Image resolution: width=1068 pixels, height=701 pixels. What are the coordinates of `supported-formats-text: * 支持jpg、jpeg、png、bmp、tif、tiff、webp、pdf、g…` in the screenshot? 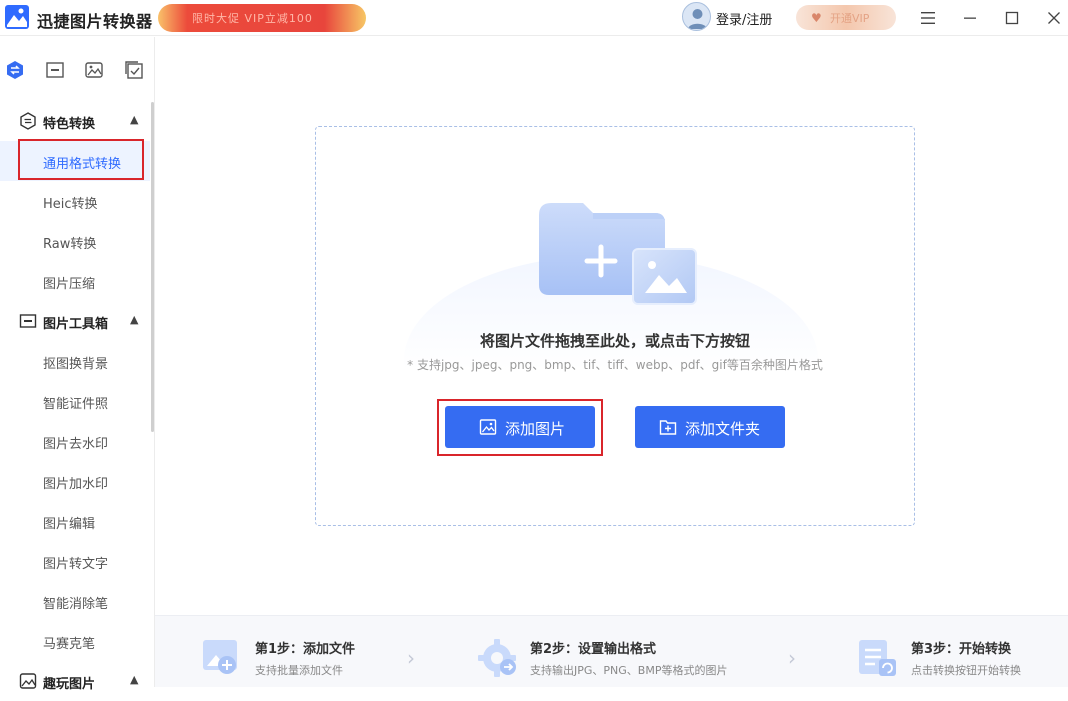 It's located at (615, 365).